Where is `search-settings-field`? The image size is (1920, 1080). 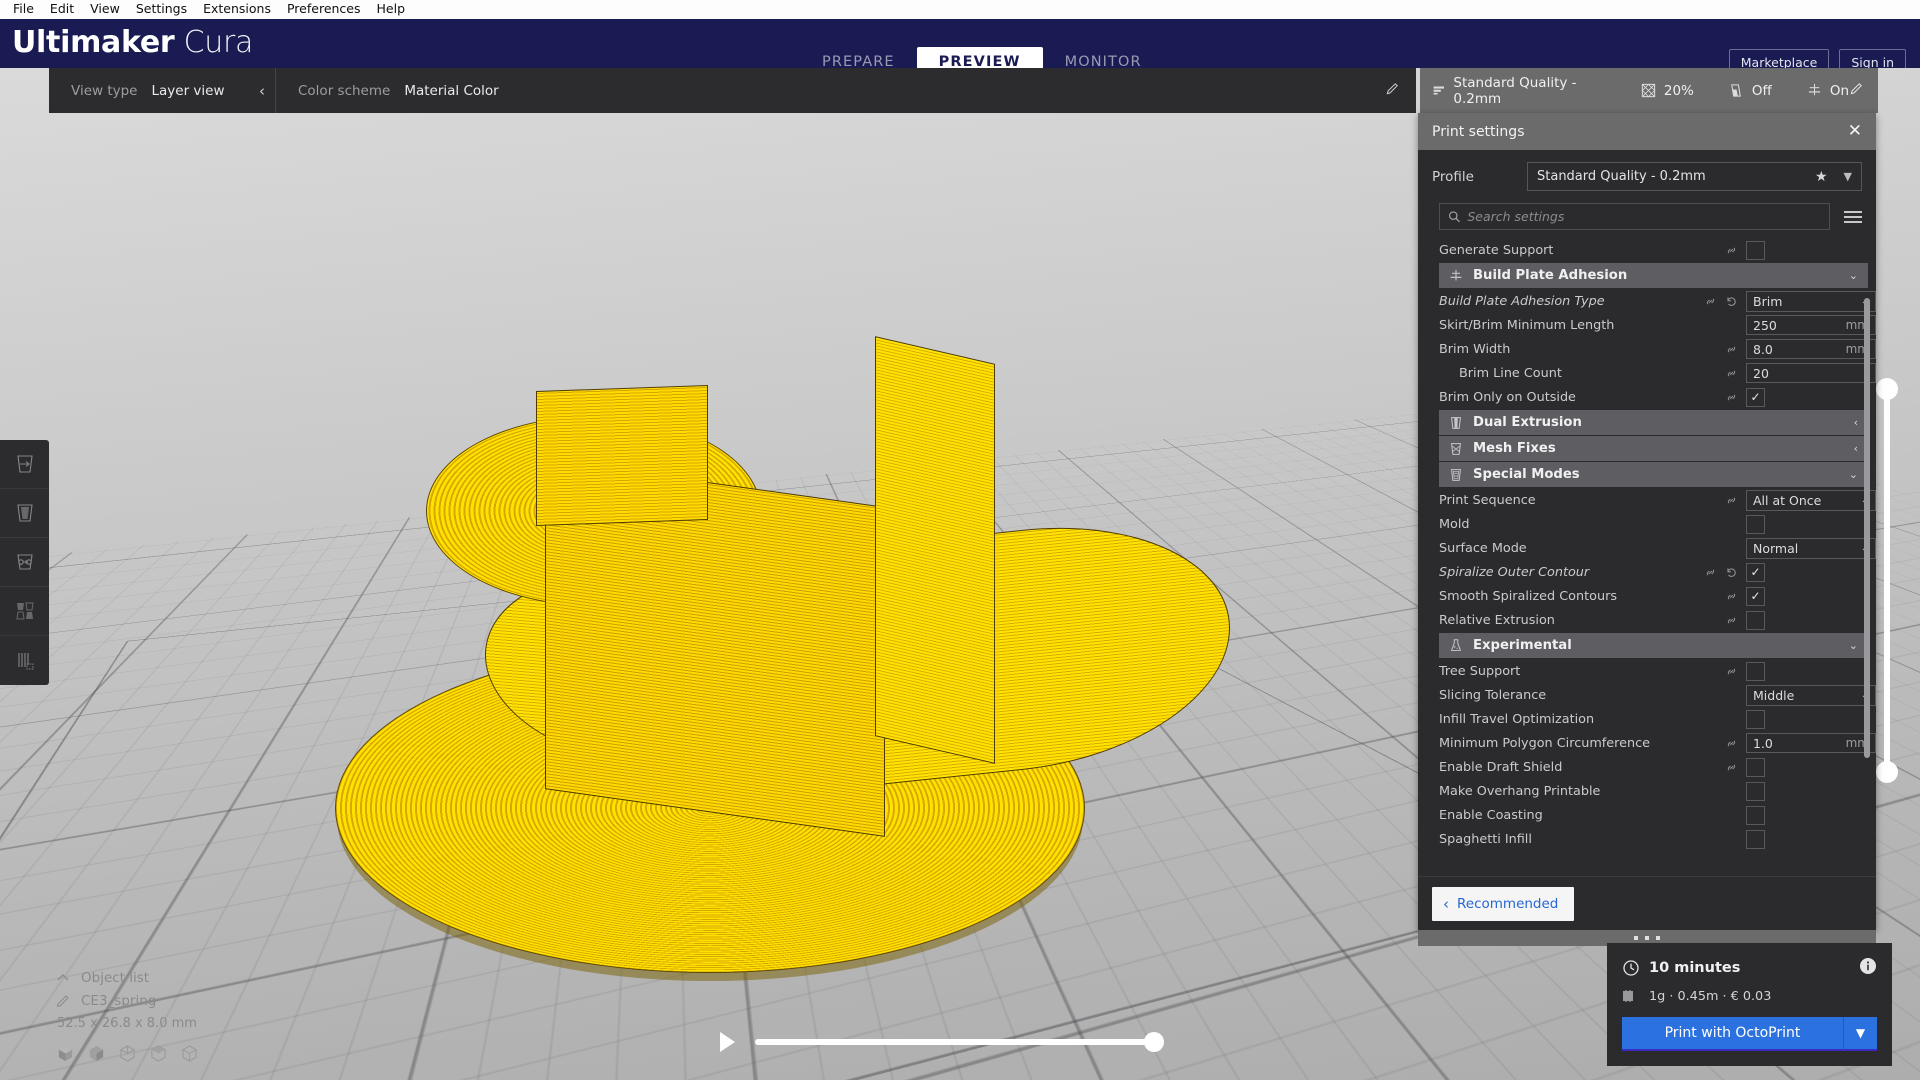 search-settings-field is located at coordinates (1634, 216).